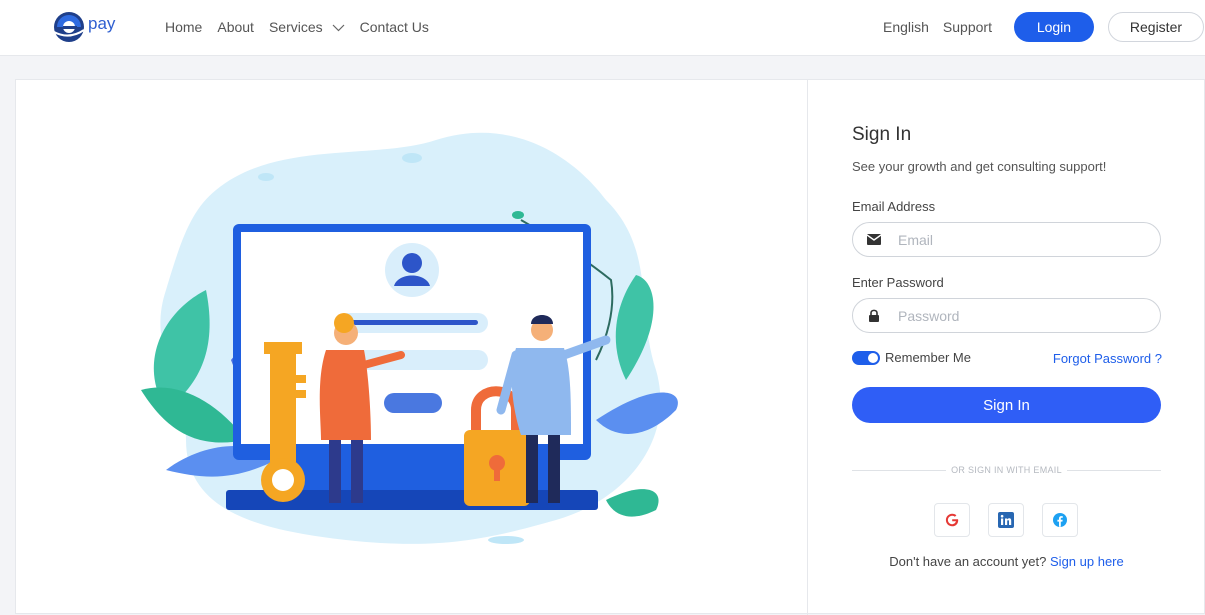  I want to click on envelope-icon, so click(874, 240).